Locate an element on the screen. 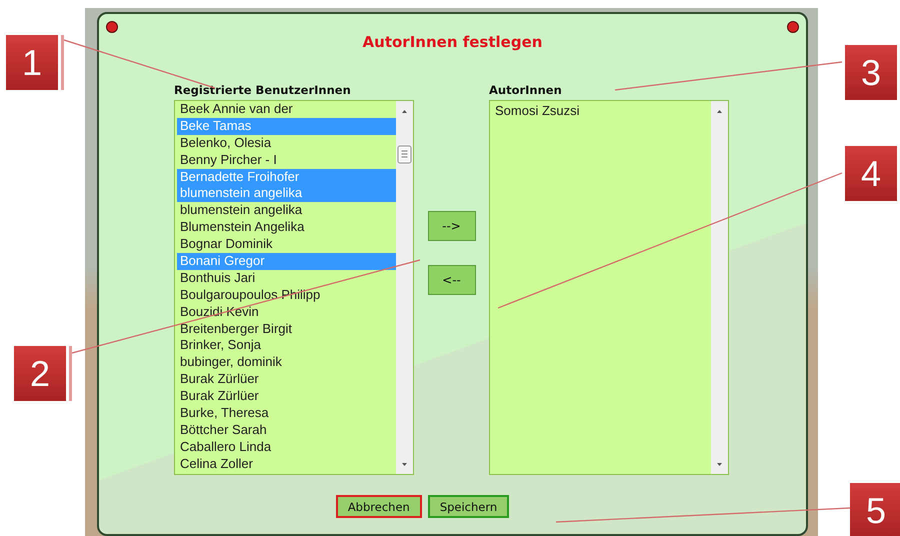 This screenshot has width=900, height=536. list-item: Benny Pircher - I is located at coordinates (286, 160).